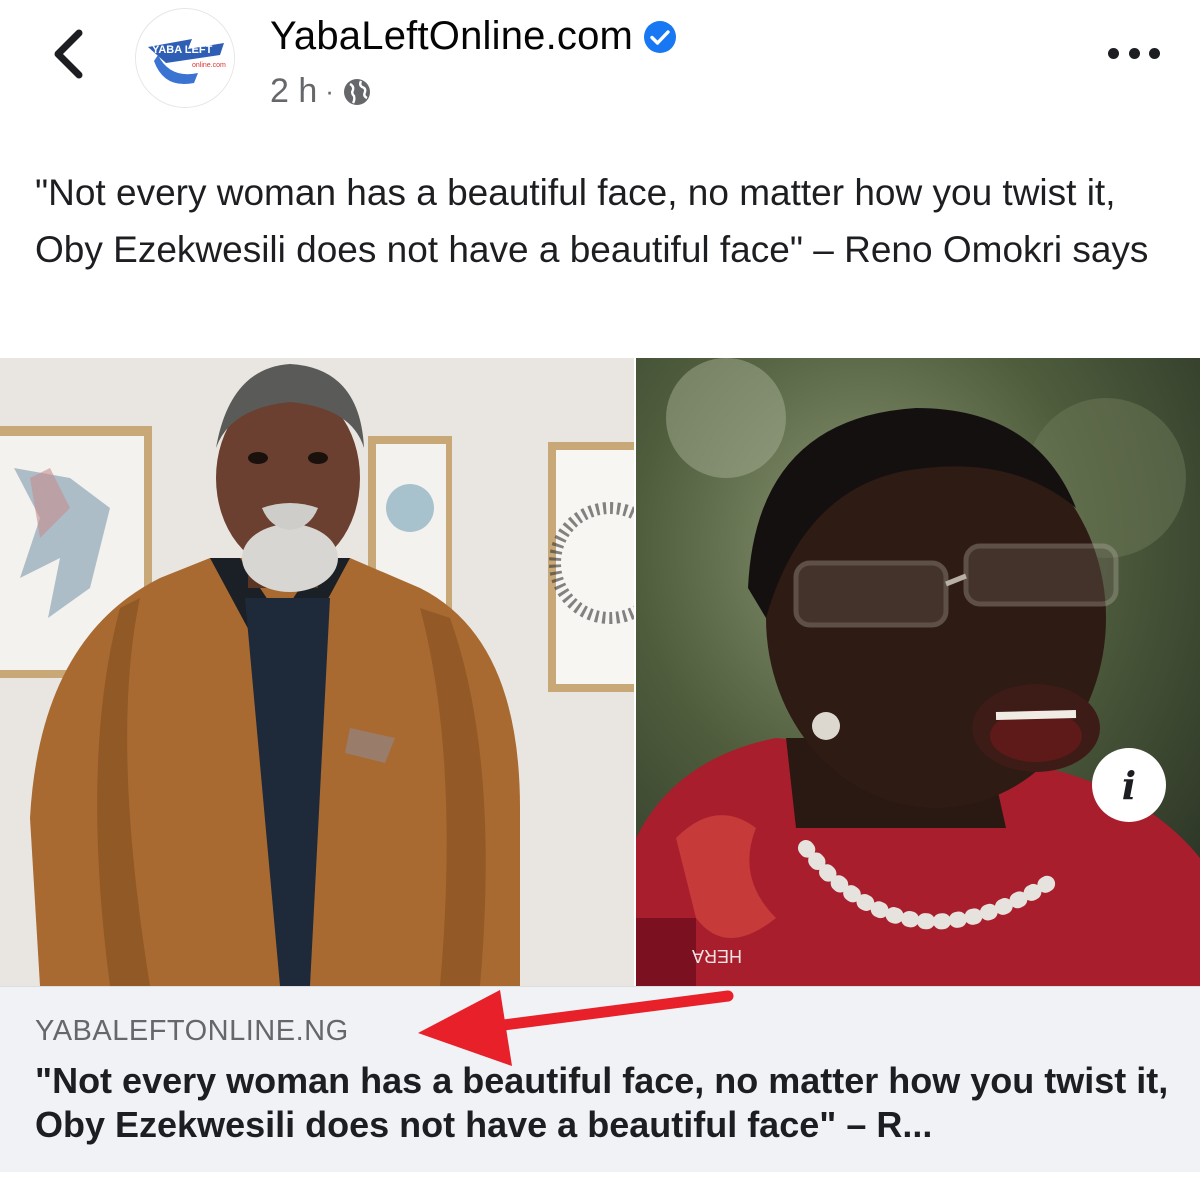 The image size is (1200, 1181). What do you see at coordinates (209, 65) in the screenshot?
I see `svg-text: online.com` at bounding box center [209, 65].